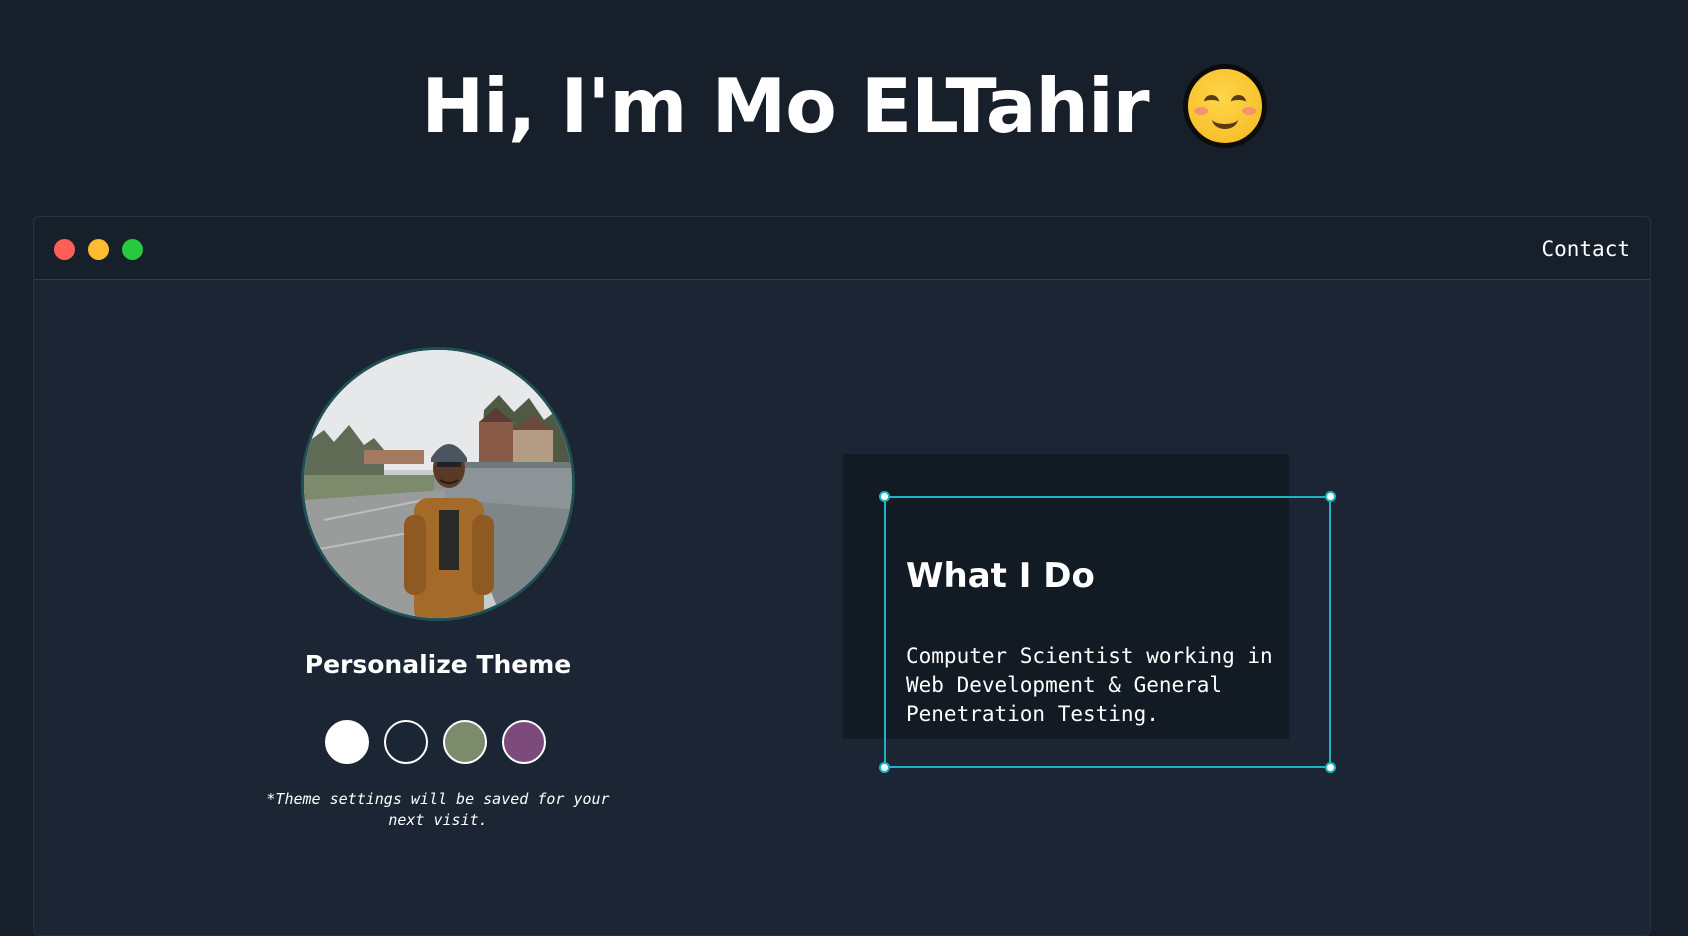 The height and width of the screenshot is (936, 1688). I want to click on window-minimize-button, so click(98, 249).